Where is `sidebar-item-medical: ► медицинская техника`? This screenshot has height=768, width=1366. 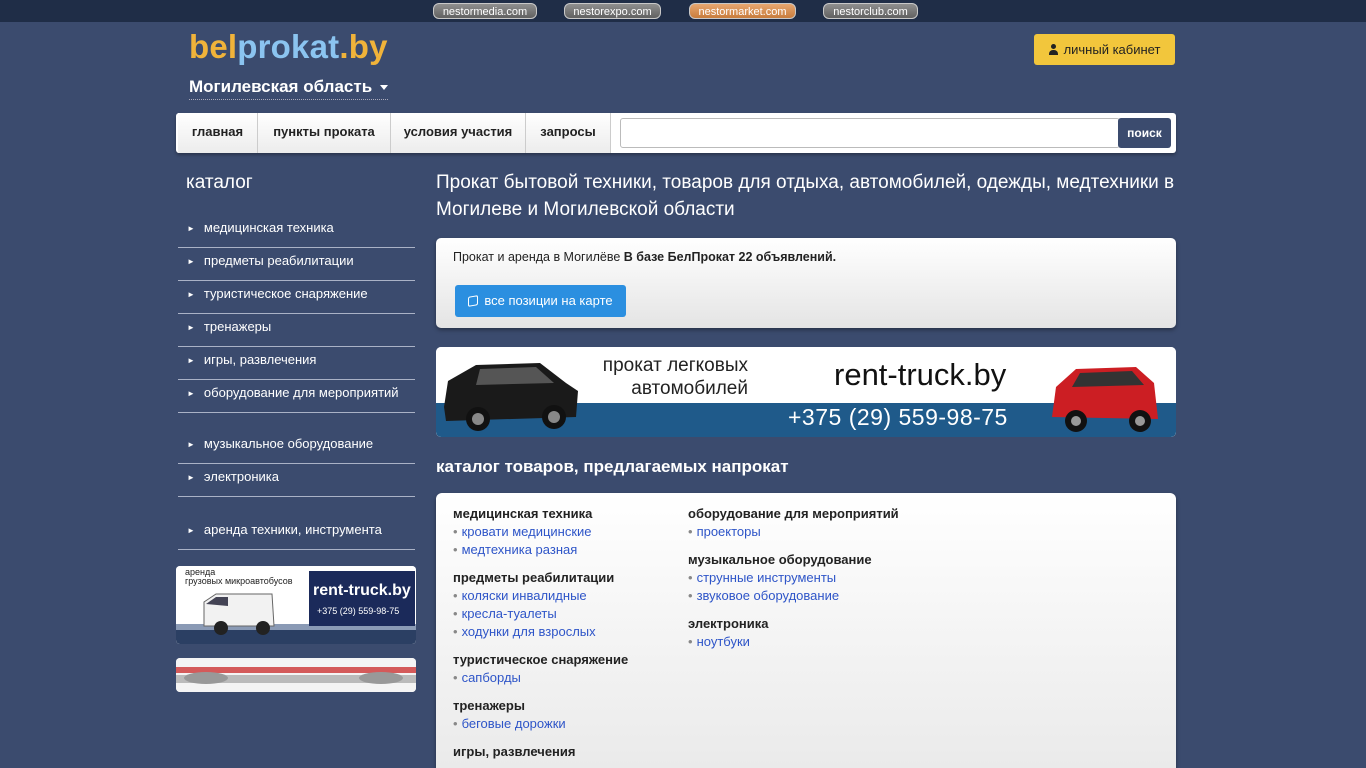 sidebar-item-medical: ► медицинская техника is located at coordinates (296, 230).